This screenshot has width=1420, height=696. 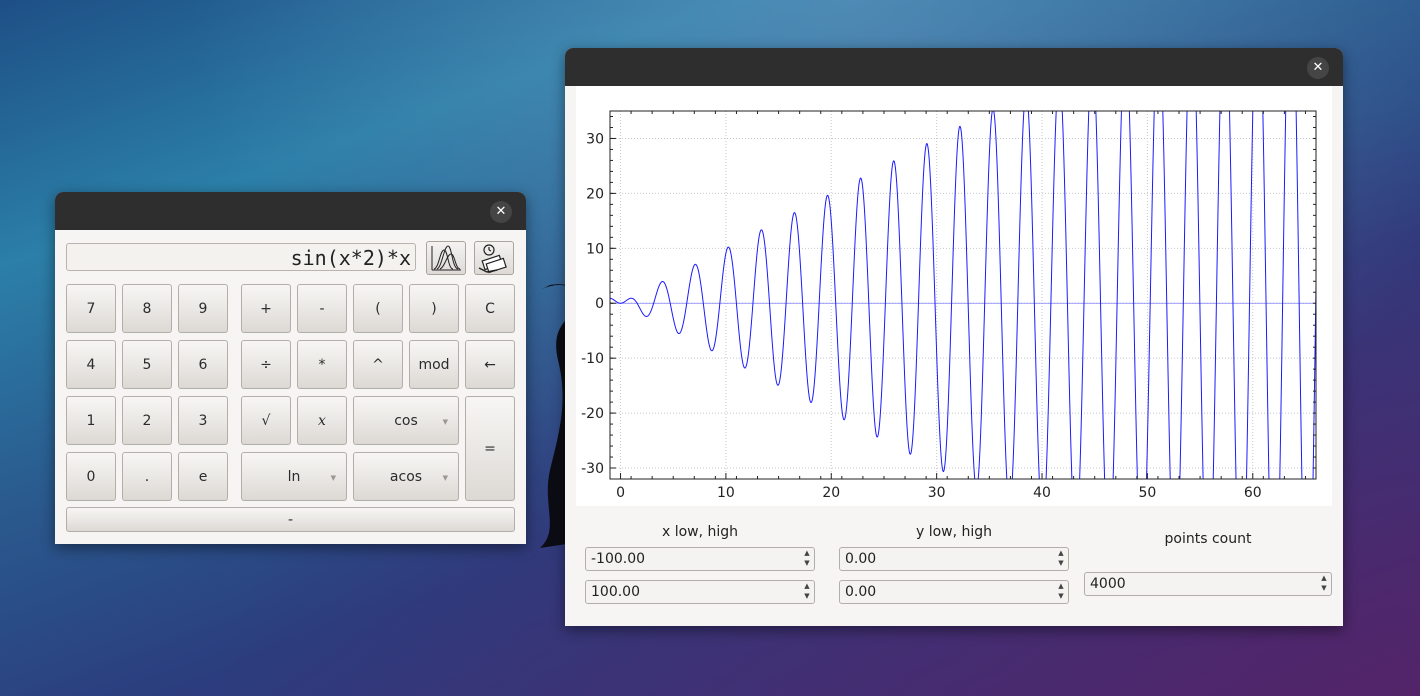 I want to click on x-tick-label: 0, so click(x=620, y=493).